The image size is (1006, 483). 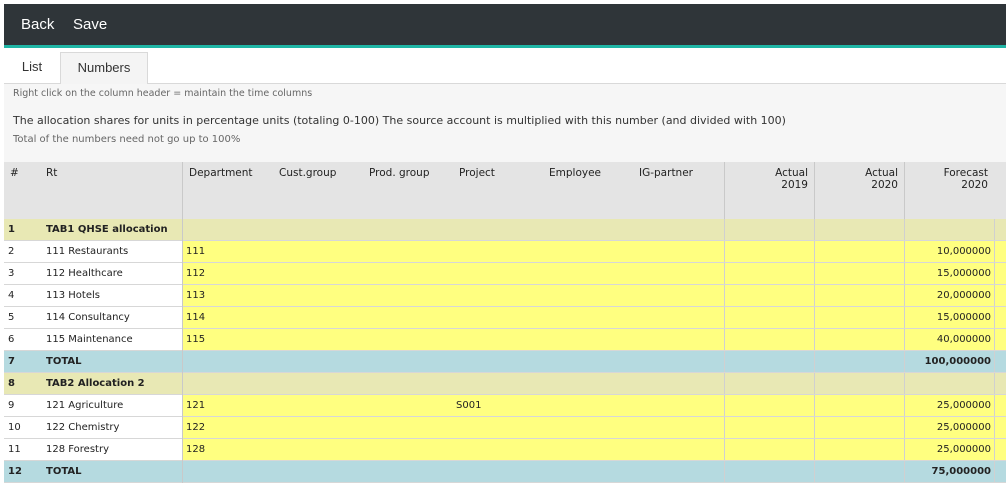 I want to click on col-header-forecast-2020: Forecast 2020, so click(x=949, y=190).